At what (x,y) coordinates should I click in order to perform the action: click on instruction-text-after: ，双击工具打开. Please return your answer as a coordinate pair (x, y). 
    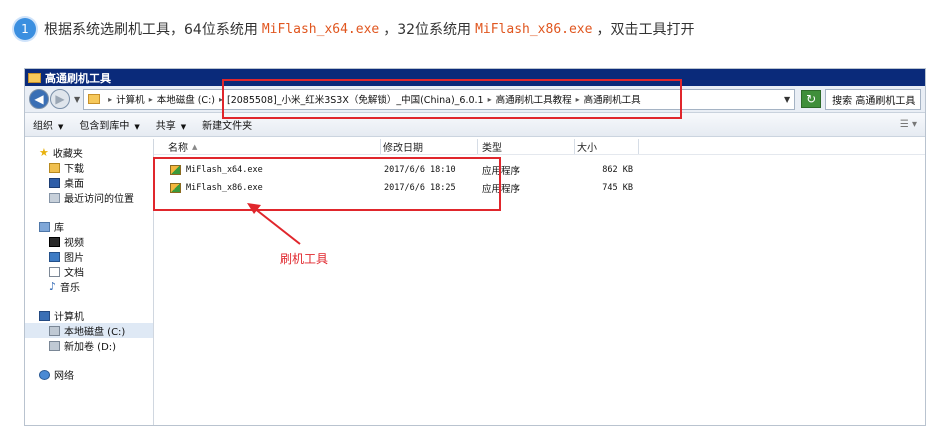
    Looking at the image, I should click on (645, 30).